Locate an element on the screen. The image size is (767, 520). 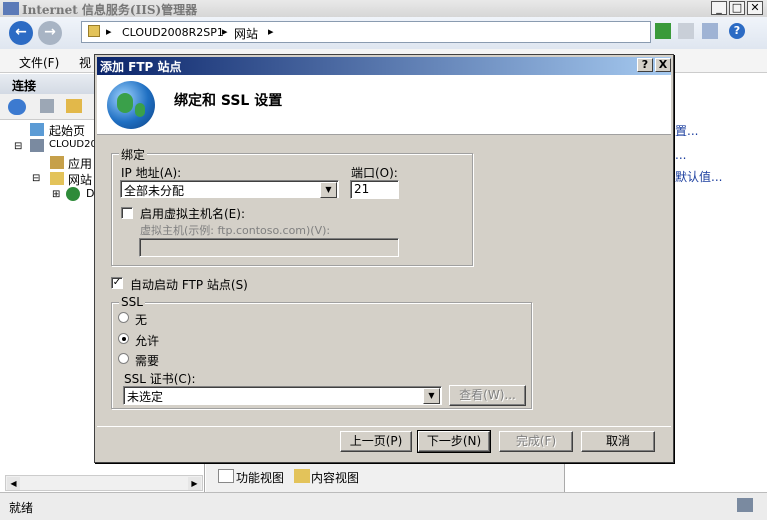
start-page-icon is located at coordinates (37, 129).